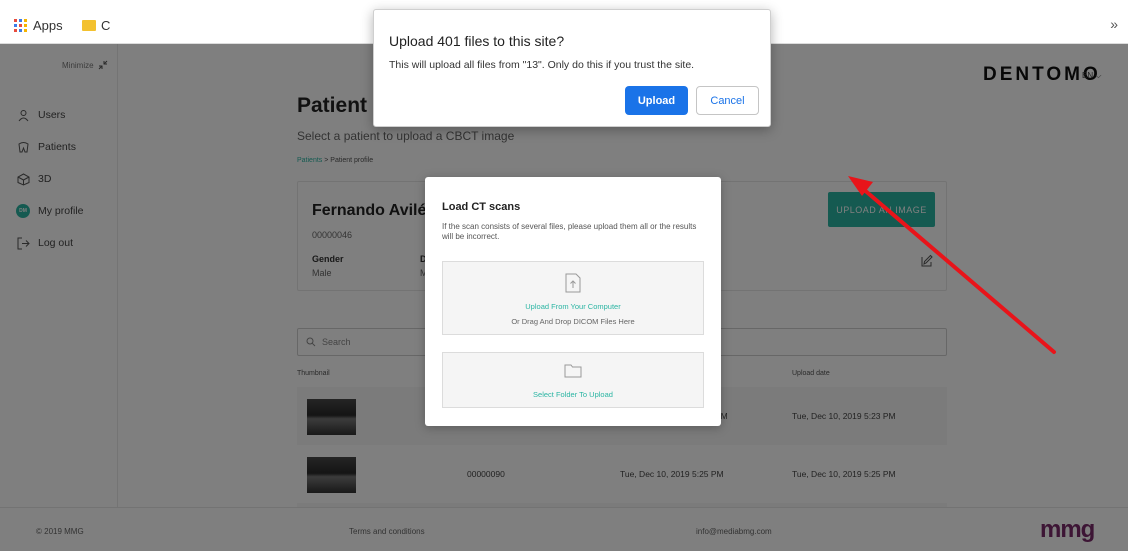 The width and height of the screenshot is (1128, 551). What do you see at coordinates (477, 41) in the screenshot?
I see `dialog-title: Upload 401 files to this site?` at bounding box center [477, 41].